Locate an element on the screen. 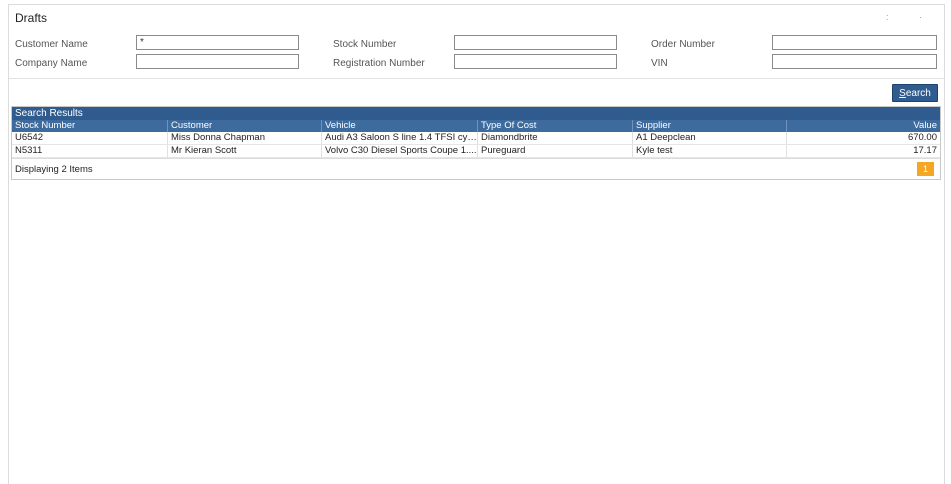 The width and height of the screenshot is (951, 484). cell-stock-number: U6542 is located at coordinates (90, 138).